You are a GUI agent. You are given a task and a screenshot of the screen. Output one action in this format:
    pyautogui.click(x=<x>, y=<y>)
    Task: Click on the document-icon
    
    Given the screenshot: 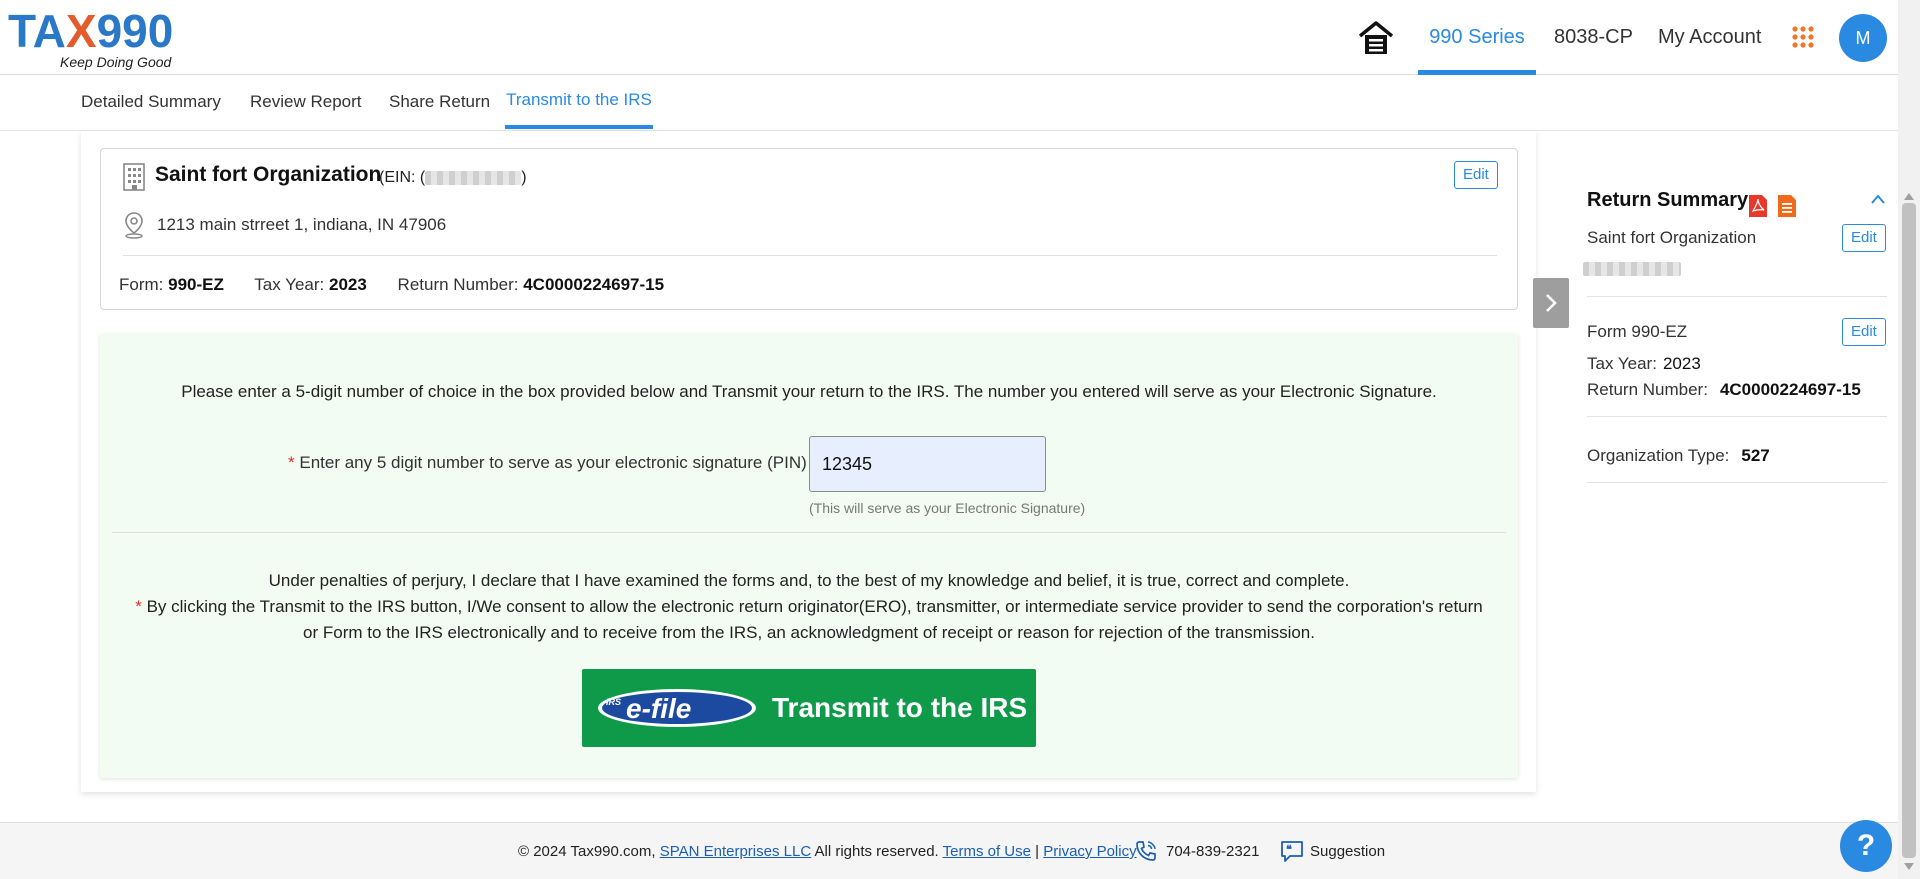 What is the action you would take?
    pyautogui.click(x=1787, y=206)
    